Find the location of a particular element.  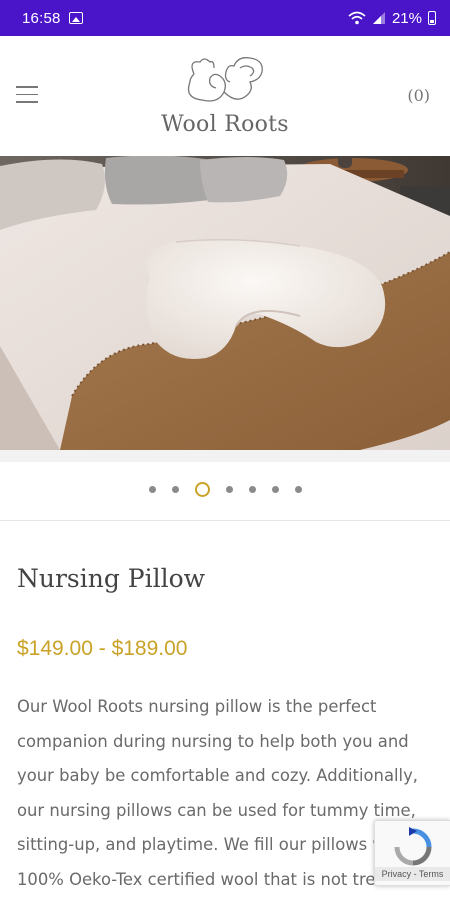

recaptcha-badge: Privacy - Terms is located at coordinates (412, 853).